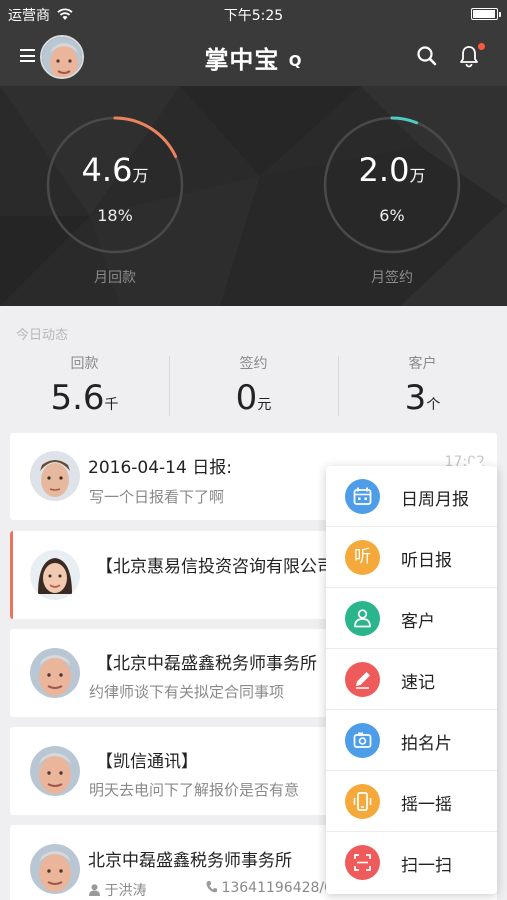 This screenshot has height=900, width=507. Describe the element at coordinates (157, 497) in the screenshot. I see `feed-subtitle: 写一个日报看下了啊` at that location.